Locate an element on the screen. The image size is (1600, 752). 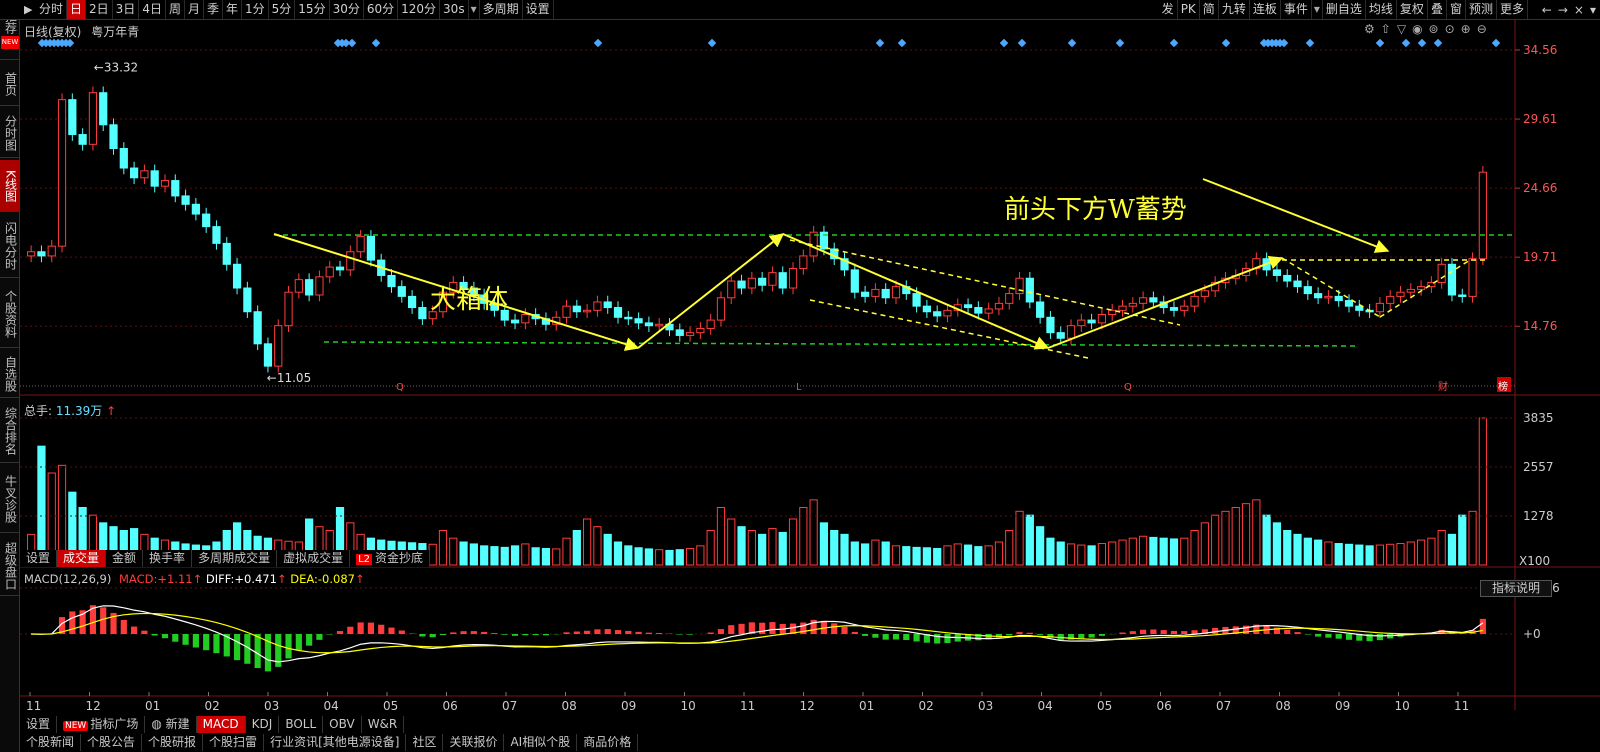
tab-item: 金额 is located at coordinates (125, 558).